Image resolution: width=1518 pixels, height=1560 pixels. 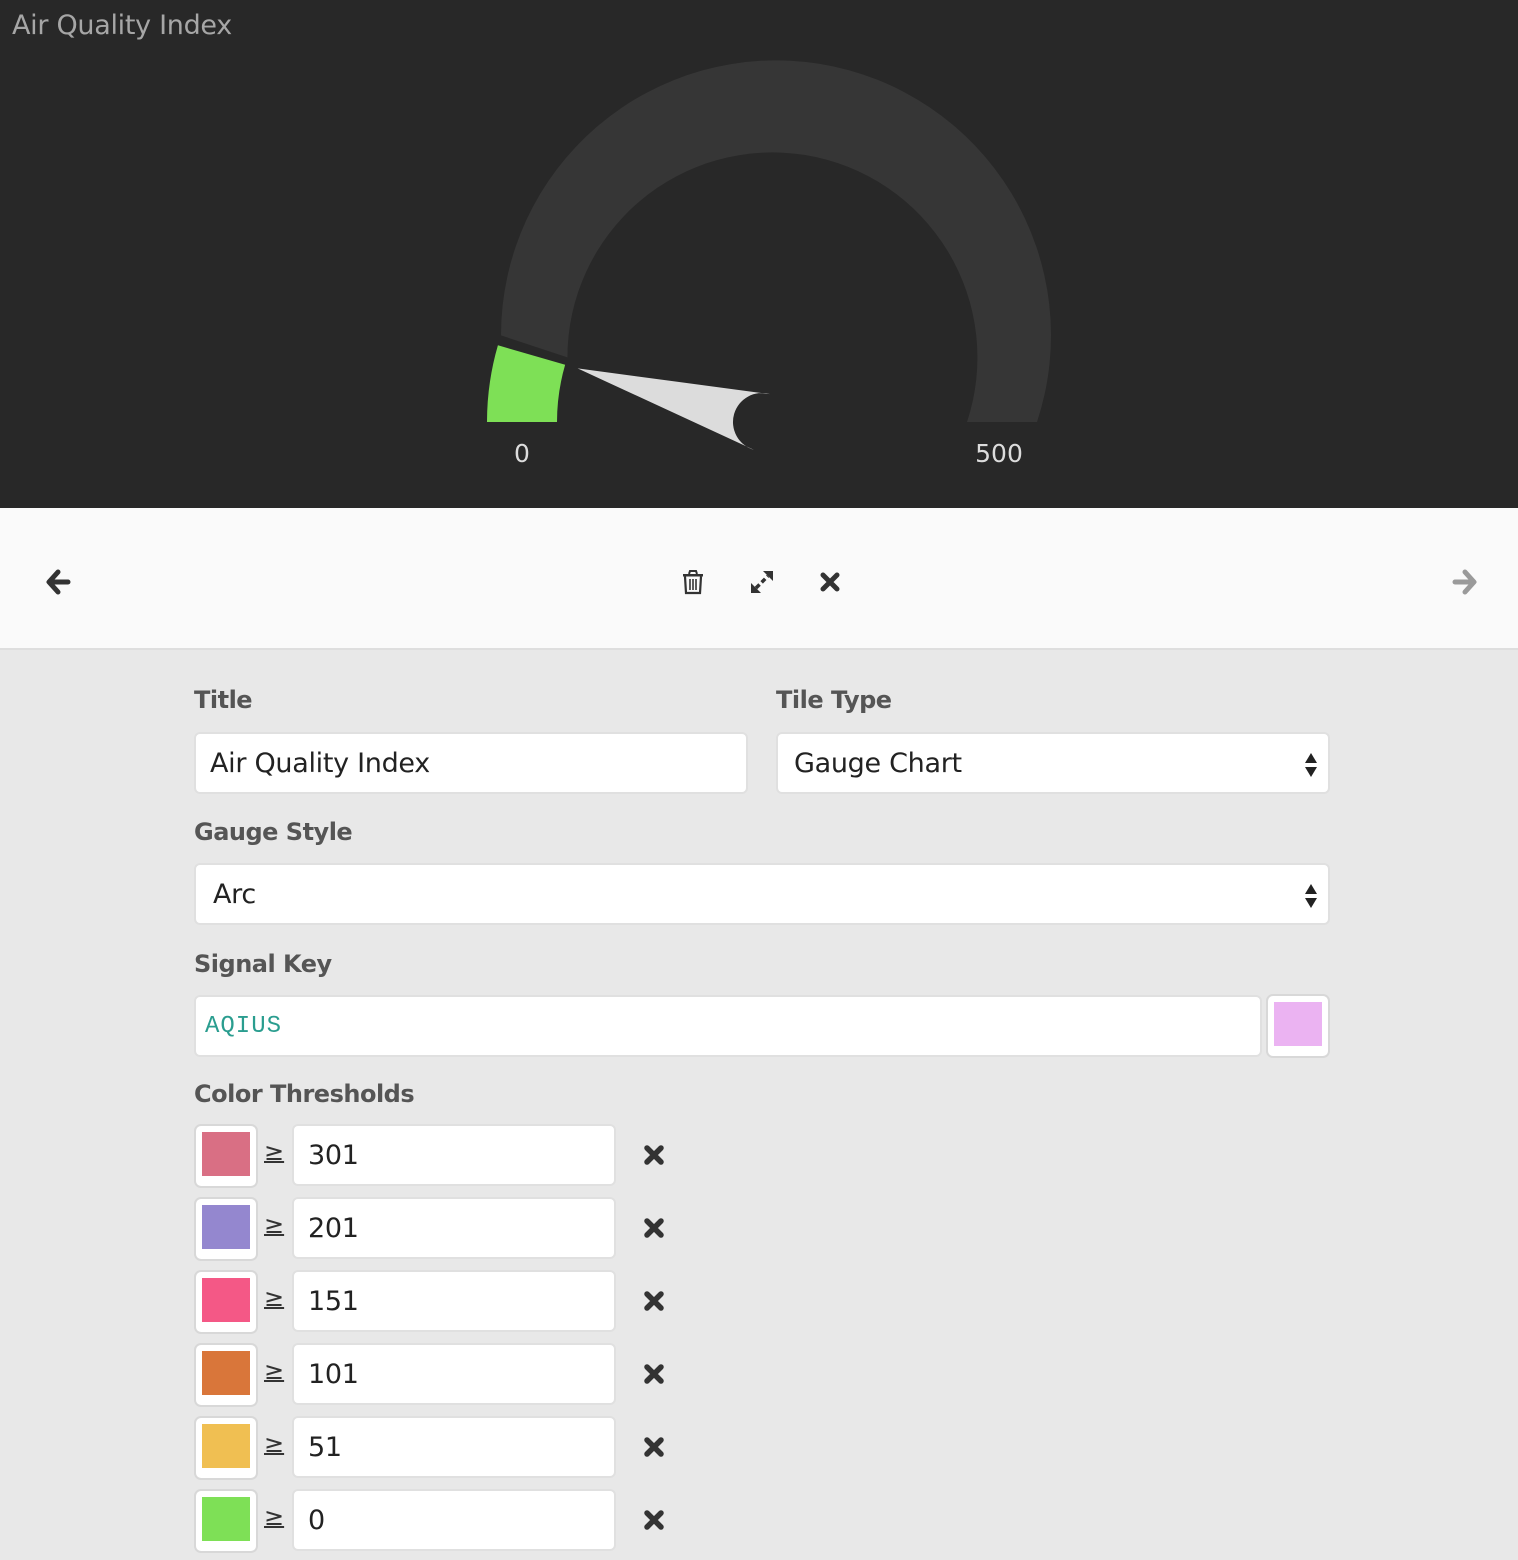 I want to click on signal-color-picker, so click(x=1298, y=1026).